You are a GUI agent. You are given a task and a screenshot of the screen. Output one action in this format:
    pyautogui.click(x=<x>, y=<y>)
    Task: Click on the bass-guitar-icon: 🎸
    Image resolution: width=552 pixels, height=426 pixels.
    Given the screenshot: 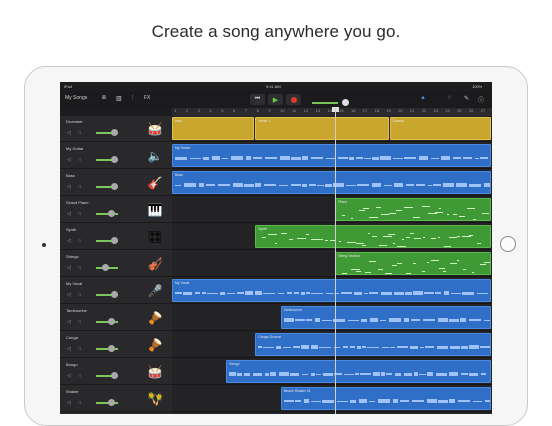 What is the action you would take?
    pyautogui.click(x=155, y=183)
    